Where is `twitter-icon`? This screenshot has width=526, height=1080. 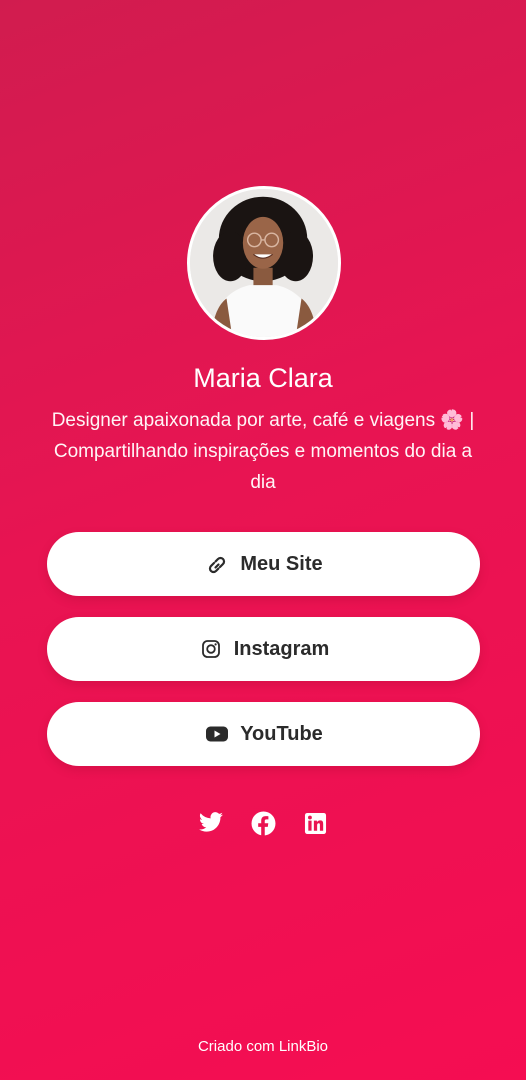
twitter-icon is located at coordinates (211, 823).